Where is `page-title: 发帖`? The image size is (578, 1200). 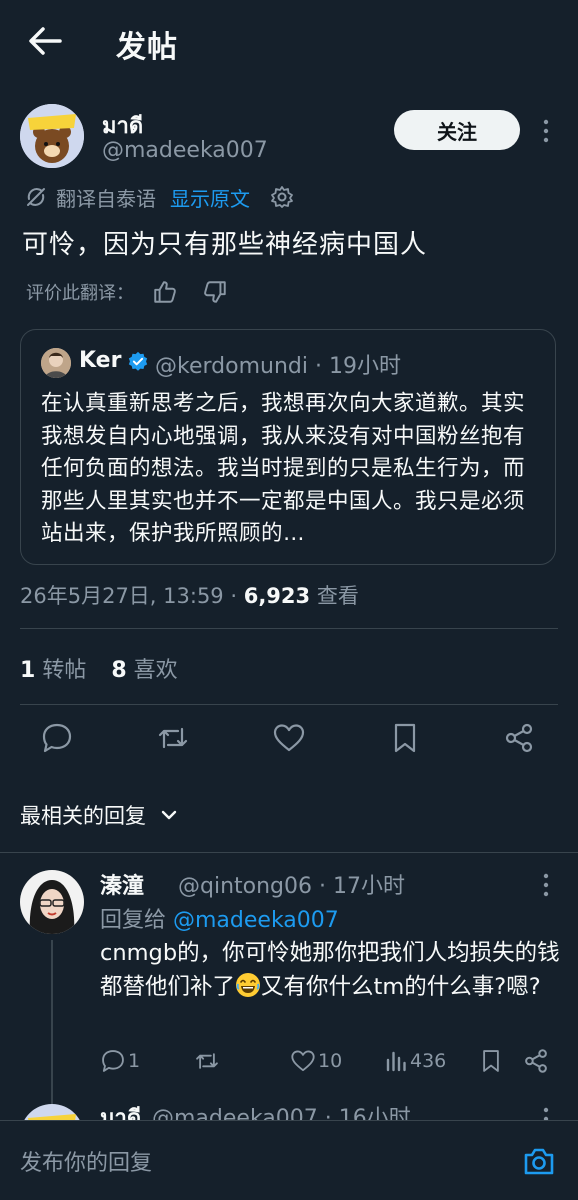
page-title: 发帖 is located at coordinates (147, 47).